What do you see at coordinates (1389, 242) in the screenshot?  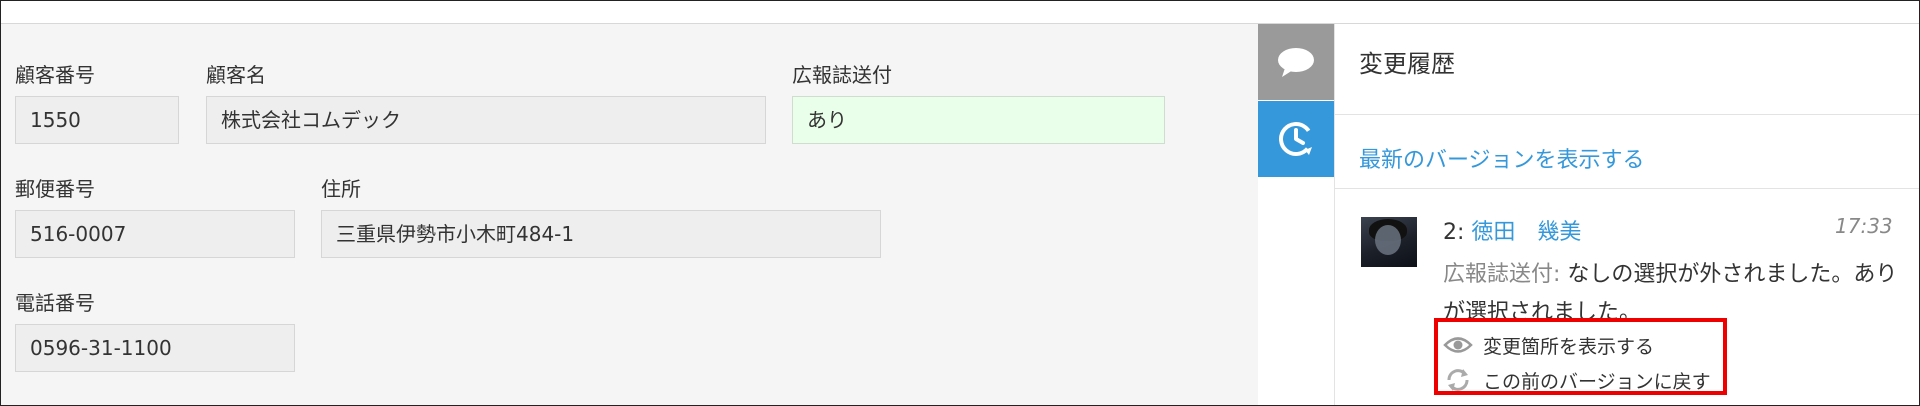 I see `avatar` at bounding box center [1389, 242].